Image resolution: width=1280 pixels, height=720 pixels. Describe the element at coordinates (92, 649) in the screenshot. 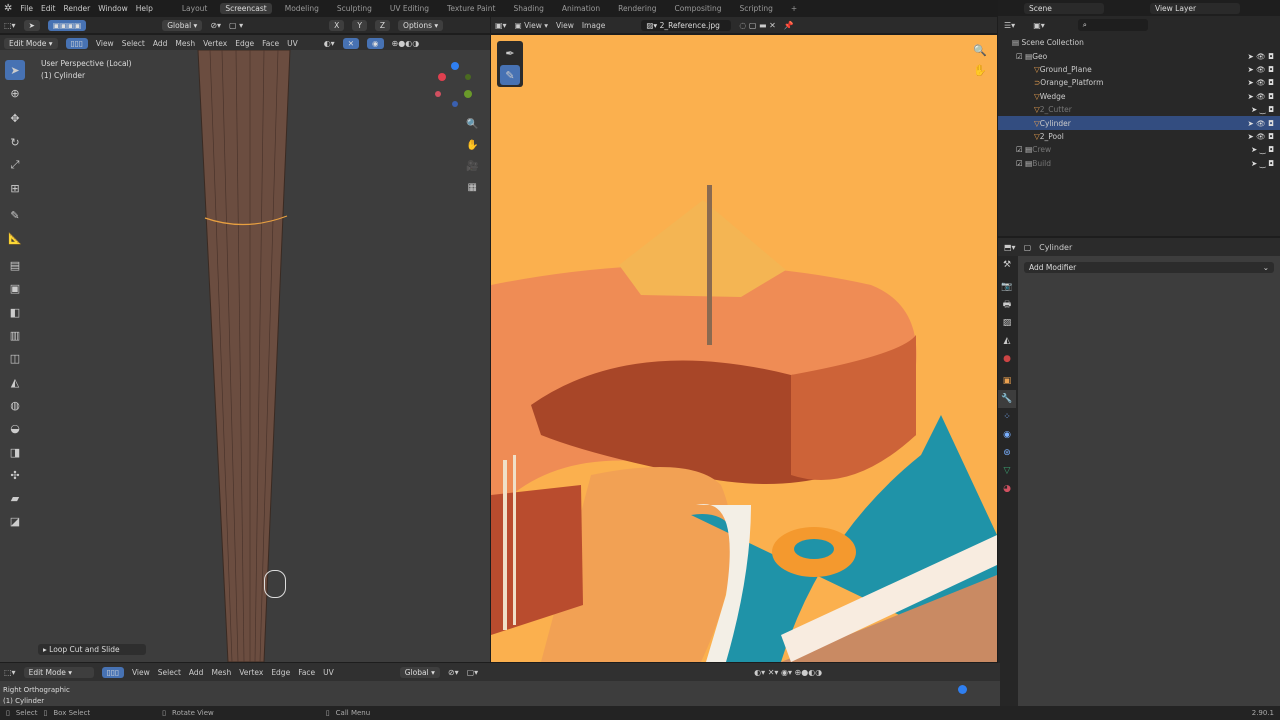

I see `last-operator-panel: ▸ Loop Cut and Slide` at that location.